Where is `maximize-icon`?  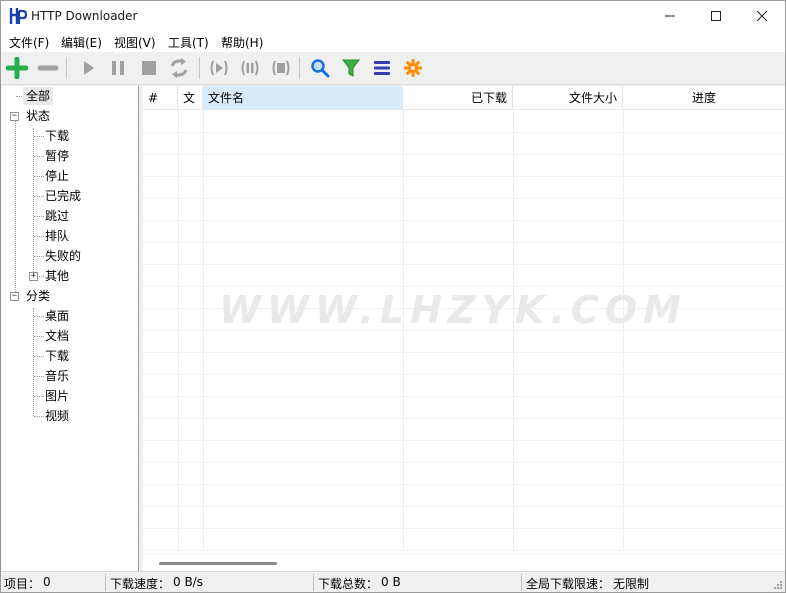
maximize-icon is located at coordinates (716, 16).